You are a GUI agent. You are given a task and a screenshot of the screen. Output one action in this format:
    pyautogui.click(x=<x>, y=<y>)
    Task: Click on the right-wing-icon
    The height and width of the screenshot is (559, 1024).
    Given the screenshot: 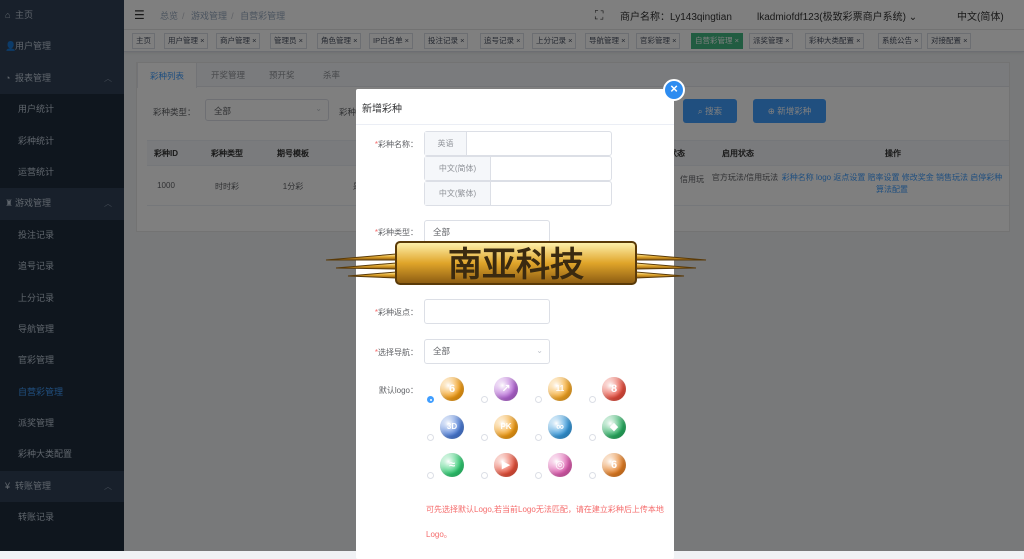 What is the action you would take?
    pyautogui.click(x=671, y=266)
    